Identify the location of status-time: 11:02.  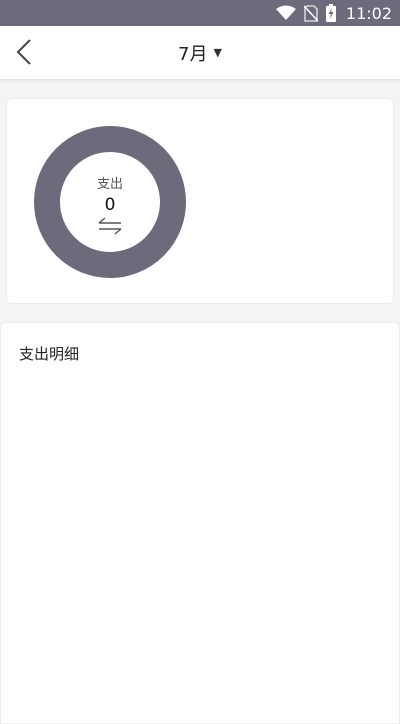
(368, 13).